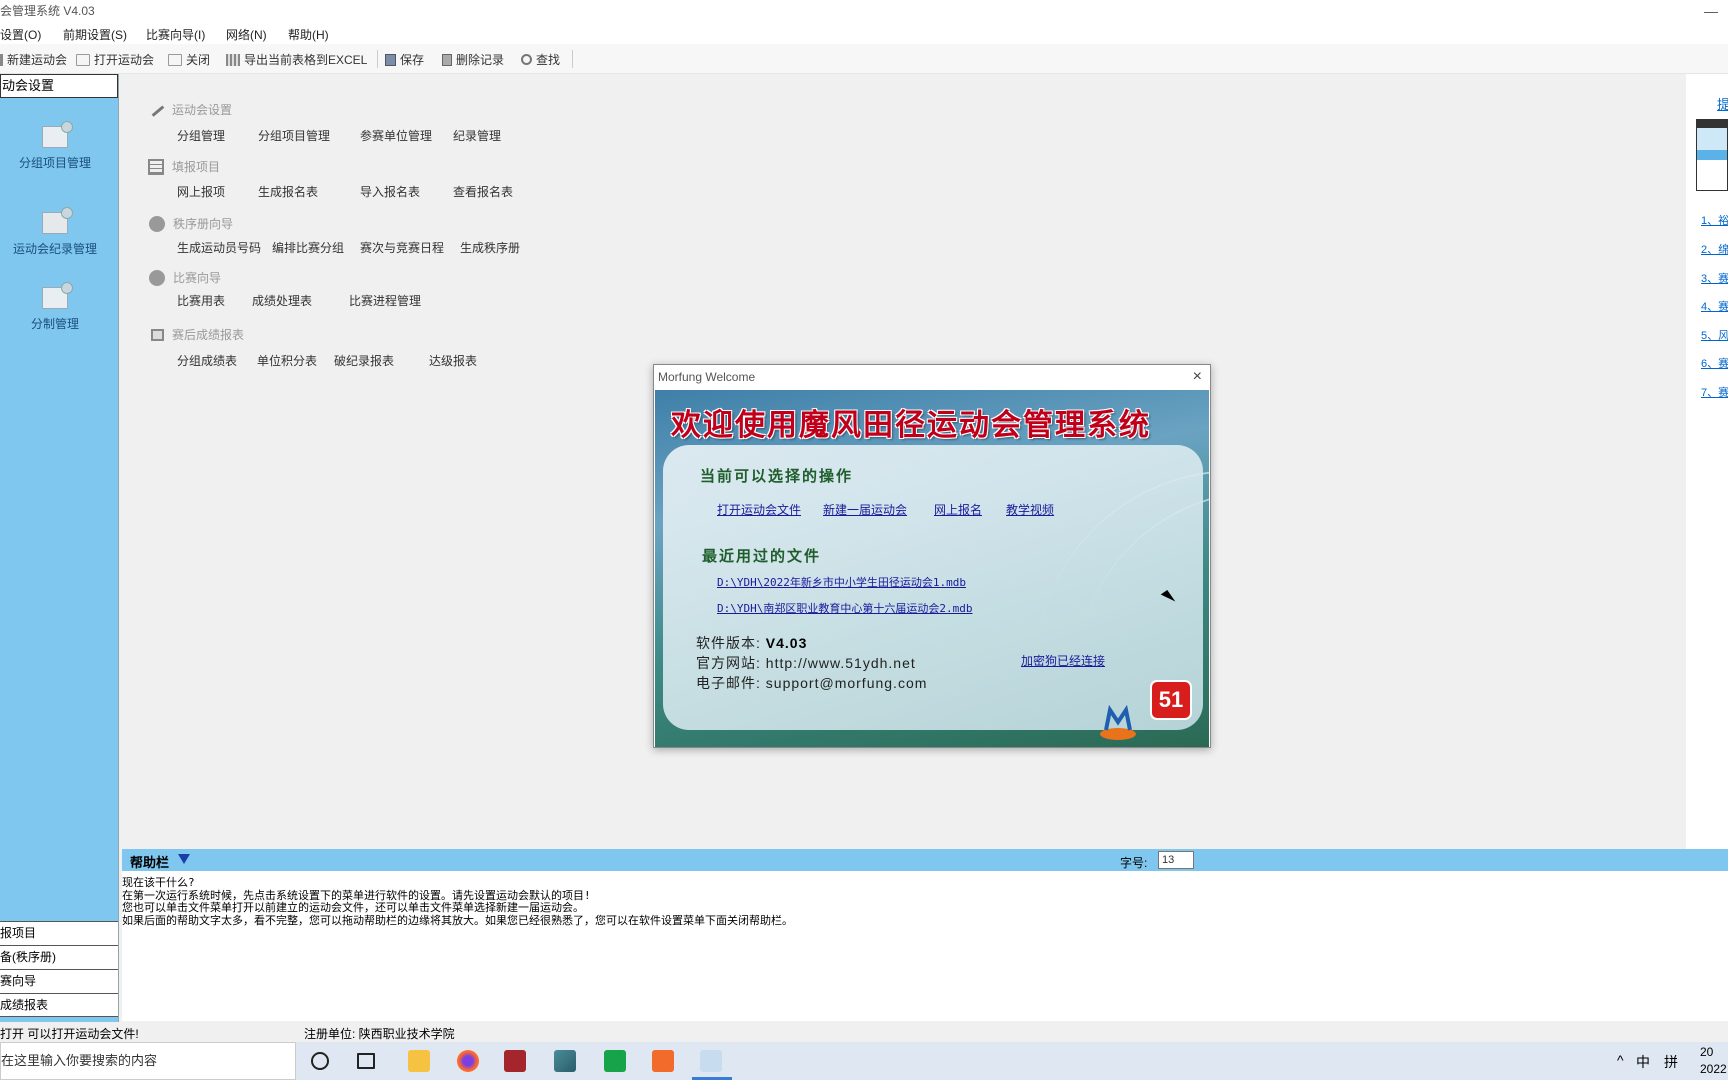 This screenshot has width=1728, height=1080. What do you see at coordinates (1722, 103) in the screenshot?
I see `right-panel-top-link: 提` at bounding box center [1722, 103].